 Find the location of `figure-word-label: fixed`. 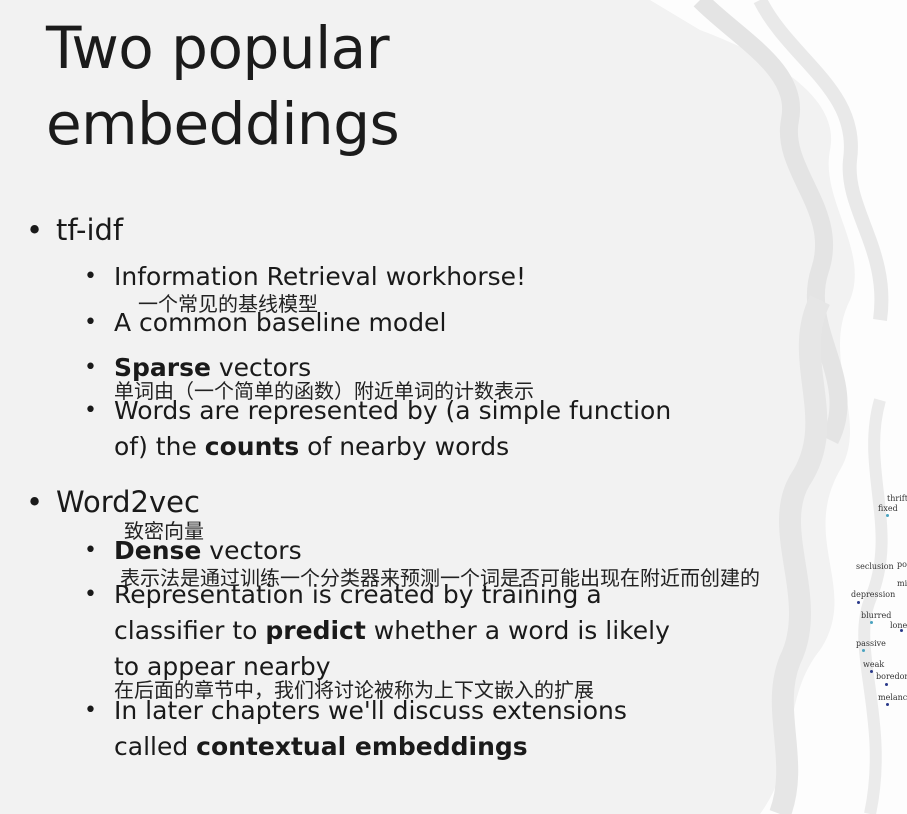

figure-word-label: fixed is located at coordinates (888, 508).